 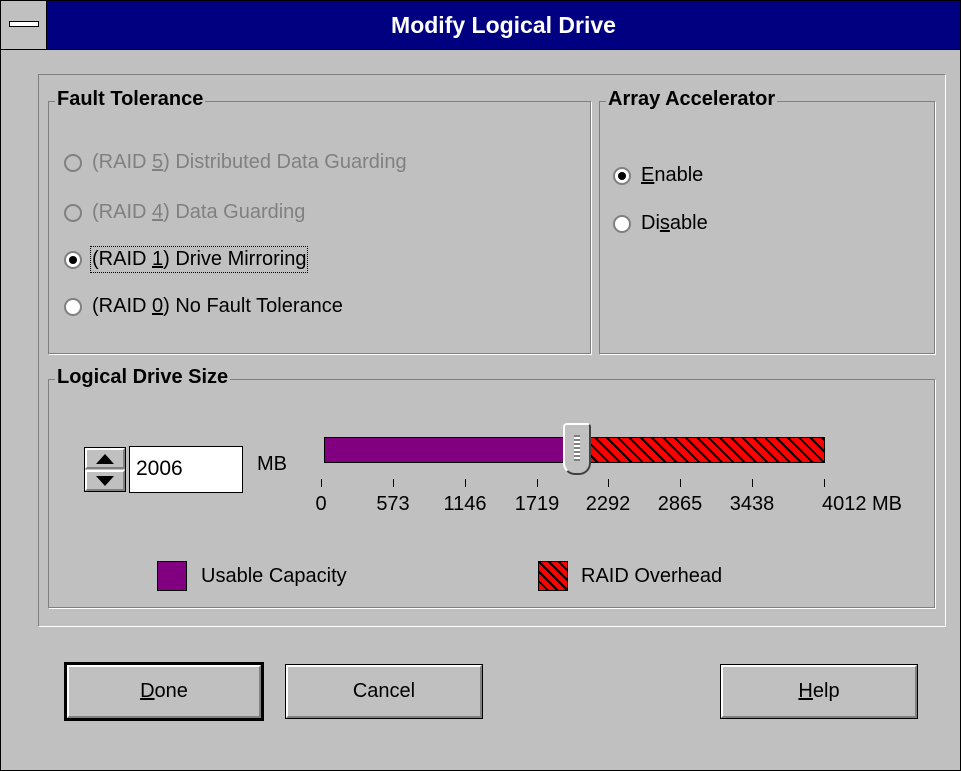 I want to click on scale-tick-label: 2865, so click(x=680, y=504).